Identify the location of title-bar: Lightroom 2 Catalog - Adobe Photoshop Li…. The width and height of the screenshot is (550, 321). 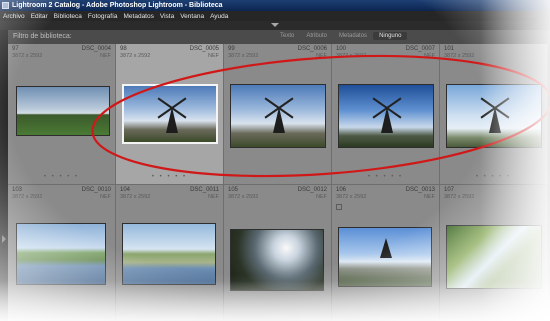
(275, 5).